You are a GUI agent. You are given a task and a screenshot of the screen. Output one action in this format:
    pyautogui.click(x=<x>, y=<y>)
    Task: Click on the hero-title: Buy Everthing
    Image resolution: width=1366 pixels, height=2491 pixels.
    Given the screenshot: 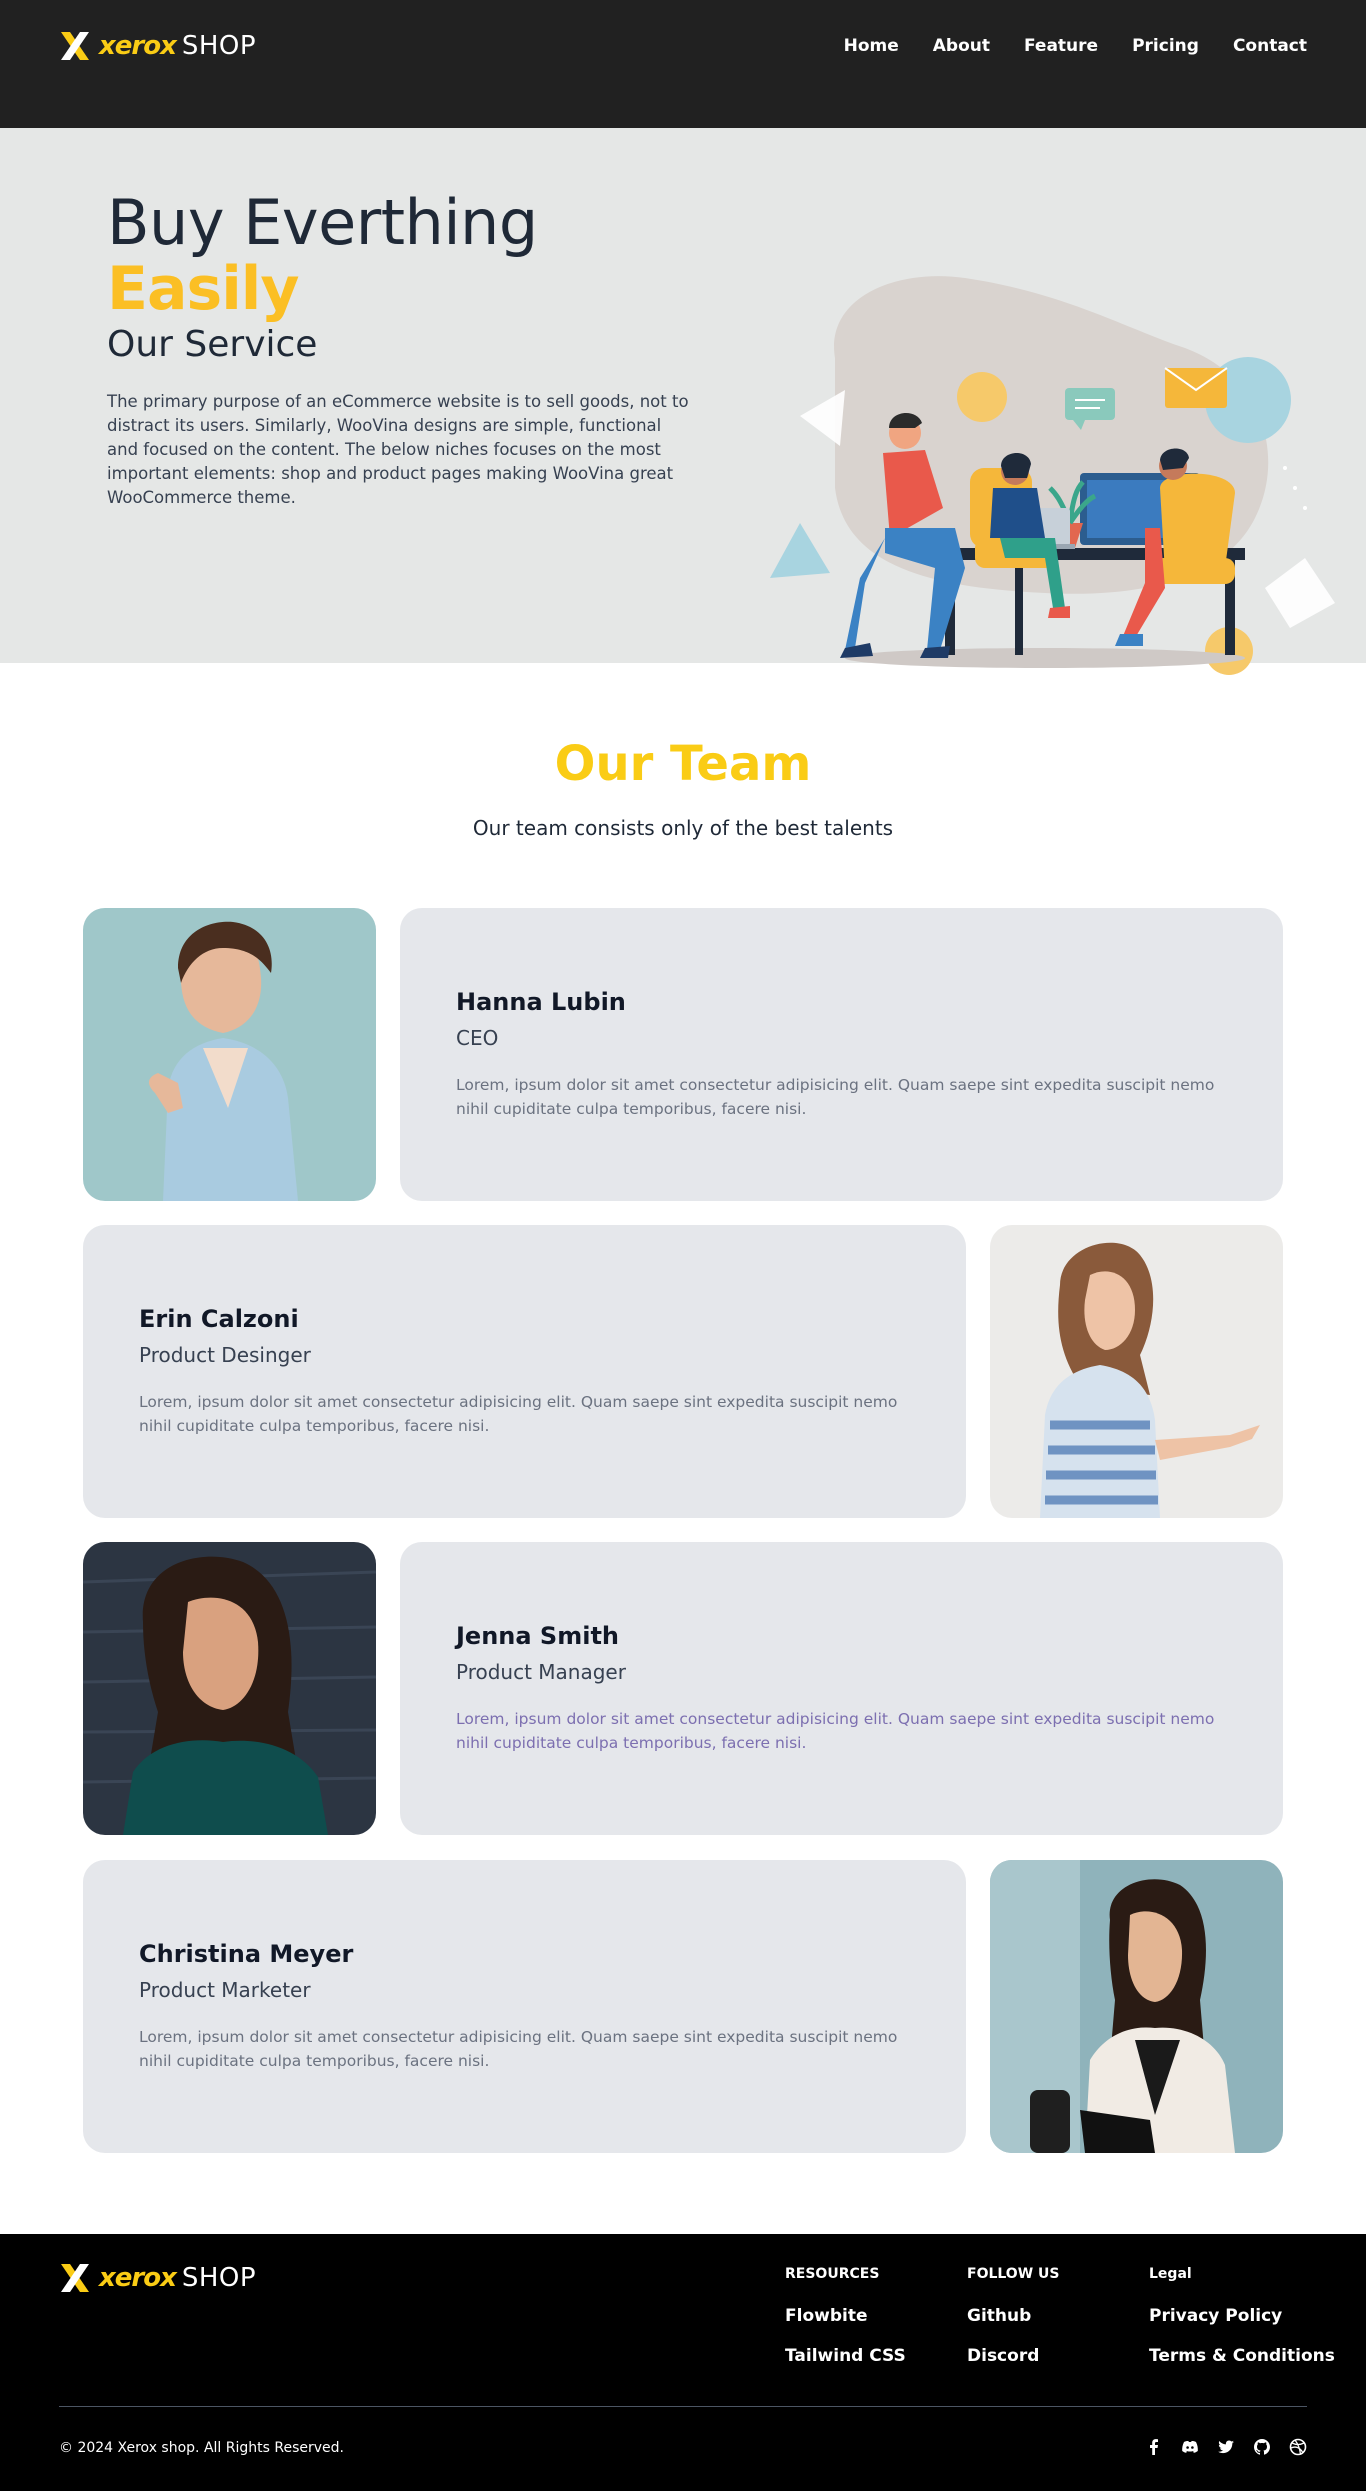 What is the action you would take?
    pyautogui.click(x=322, y=222)
    